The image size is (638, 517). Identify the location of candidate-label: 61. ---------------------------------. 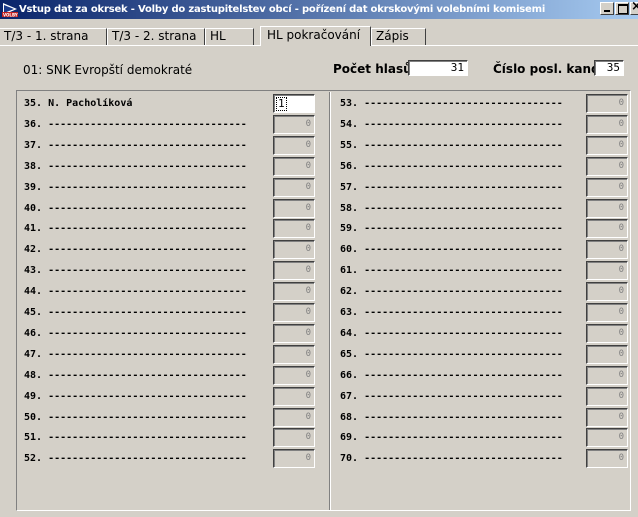
(451, 270).